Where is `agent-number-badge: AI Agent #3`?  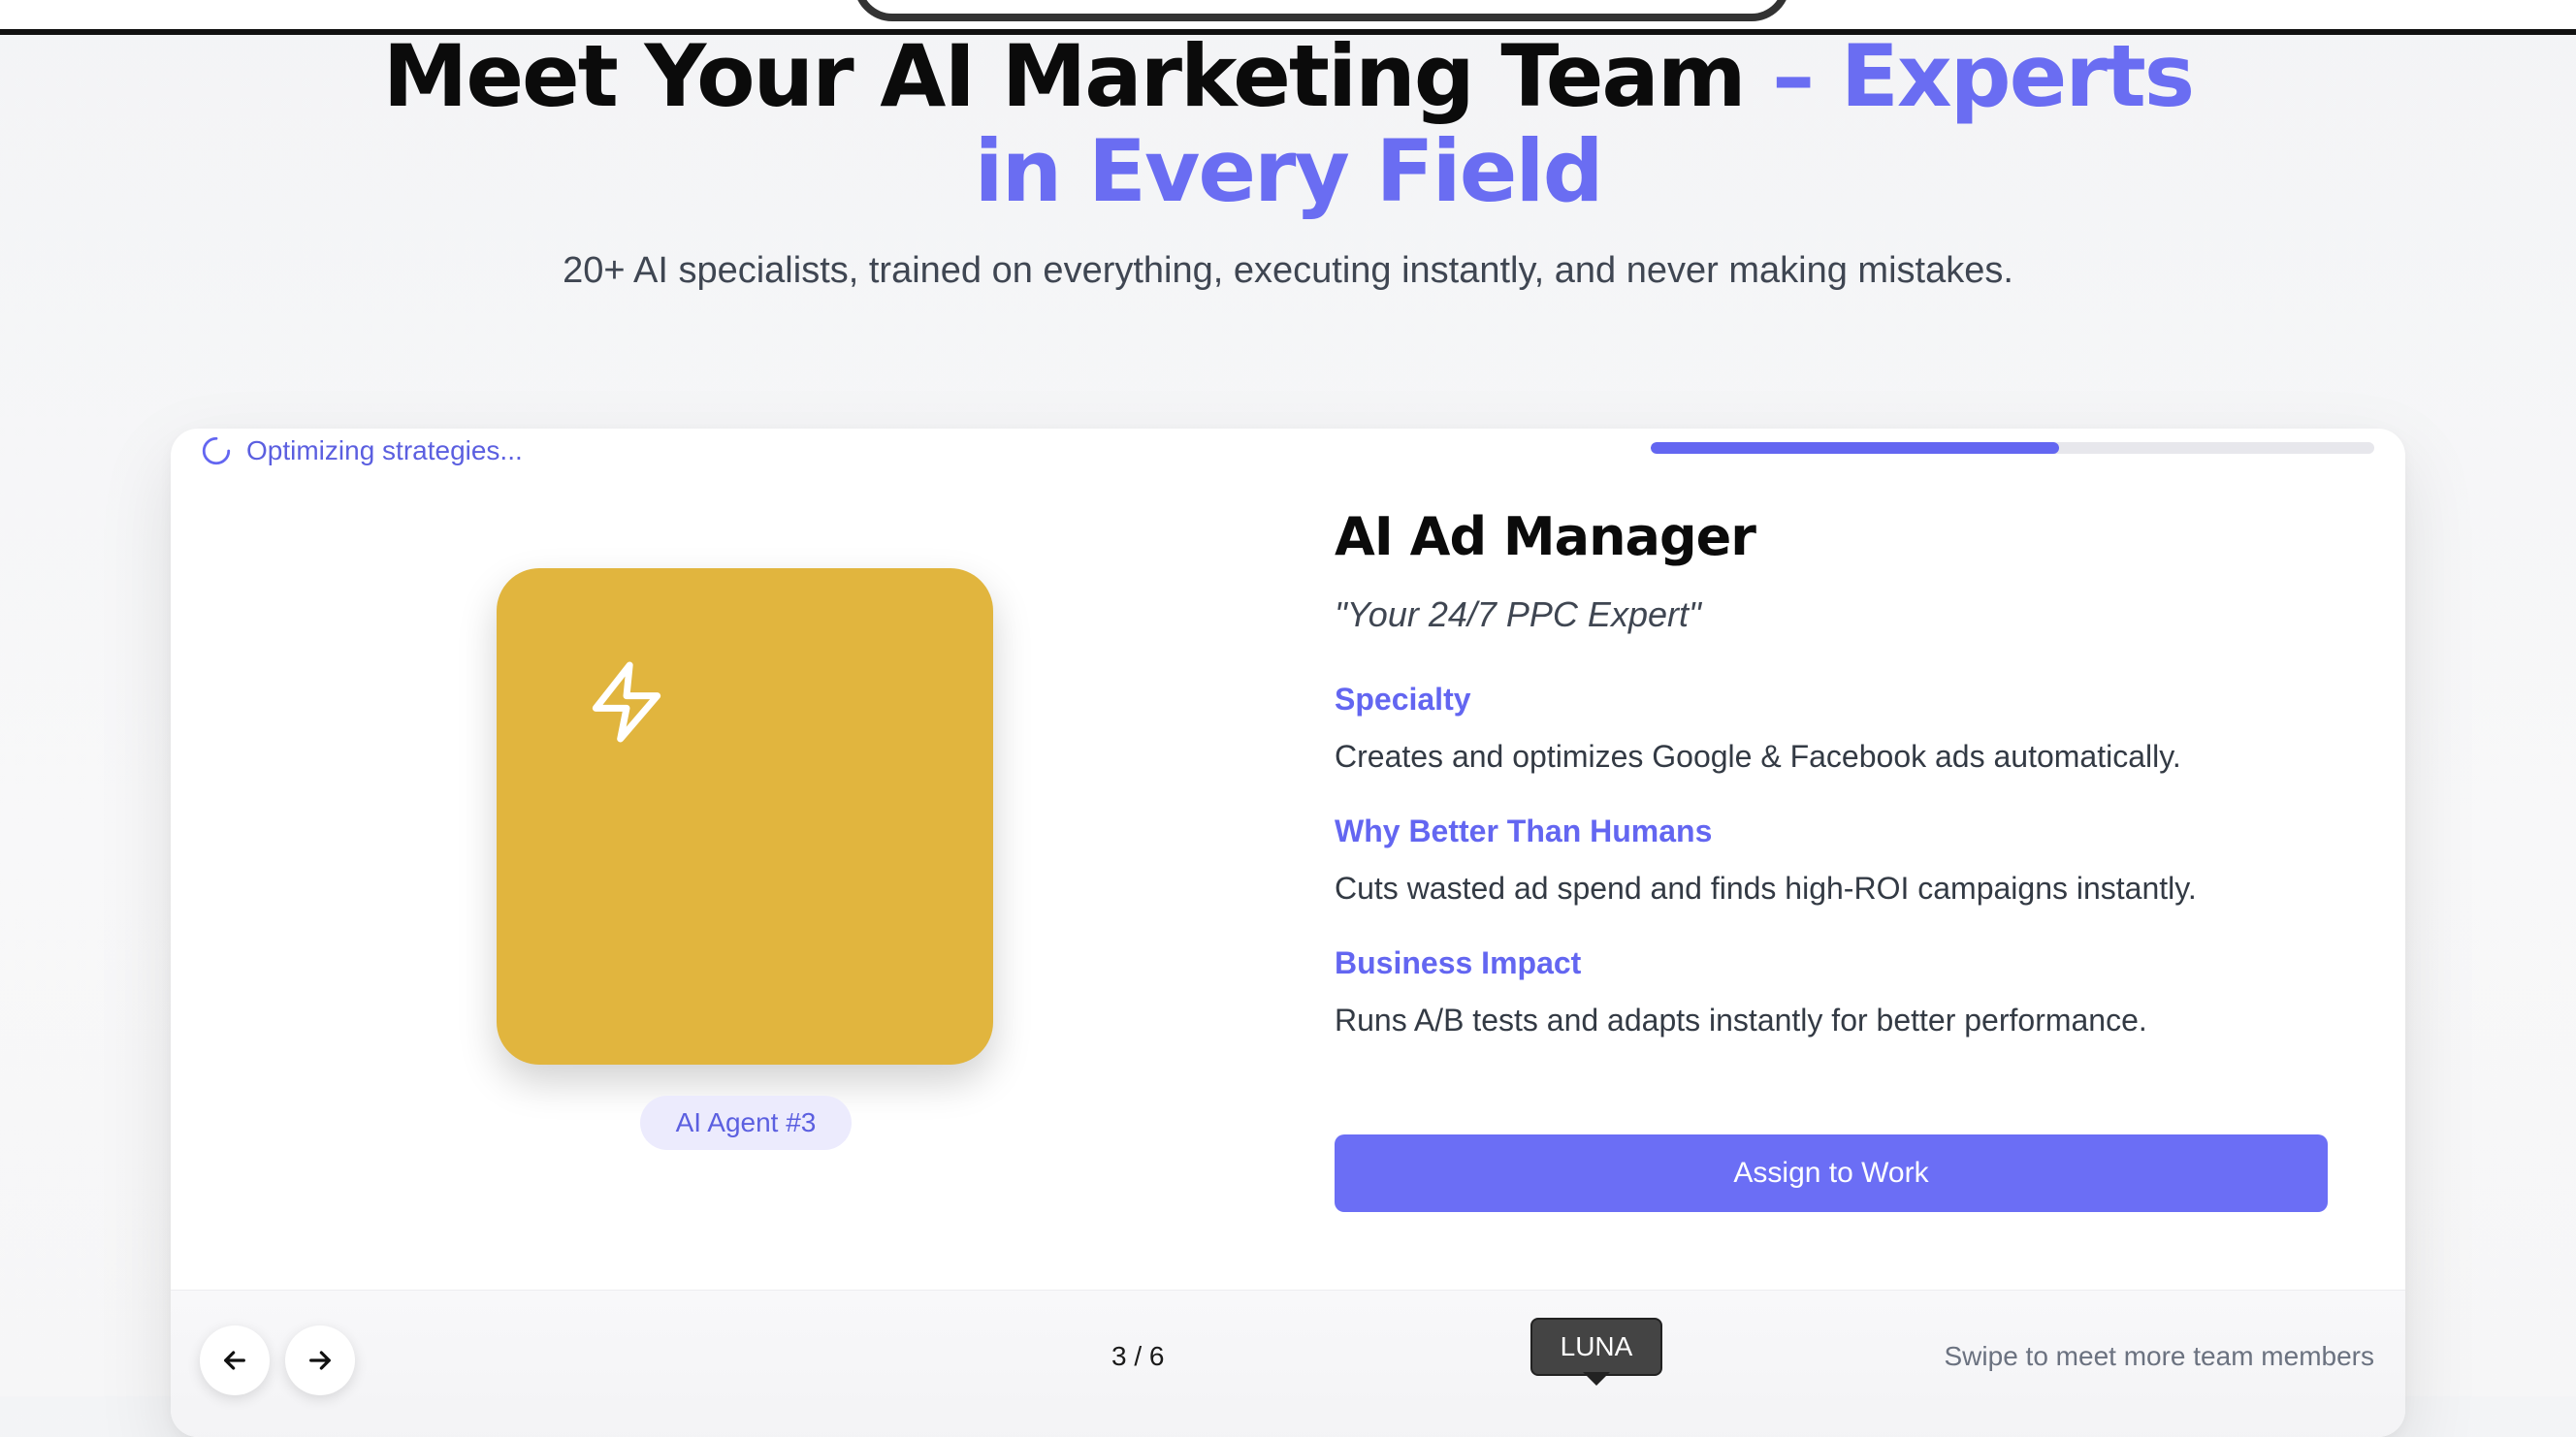 agent-number-badge: AI Agent #3 is located at coordinates (746, 1123).